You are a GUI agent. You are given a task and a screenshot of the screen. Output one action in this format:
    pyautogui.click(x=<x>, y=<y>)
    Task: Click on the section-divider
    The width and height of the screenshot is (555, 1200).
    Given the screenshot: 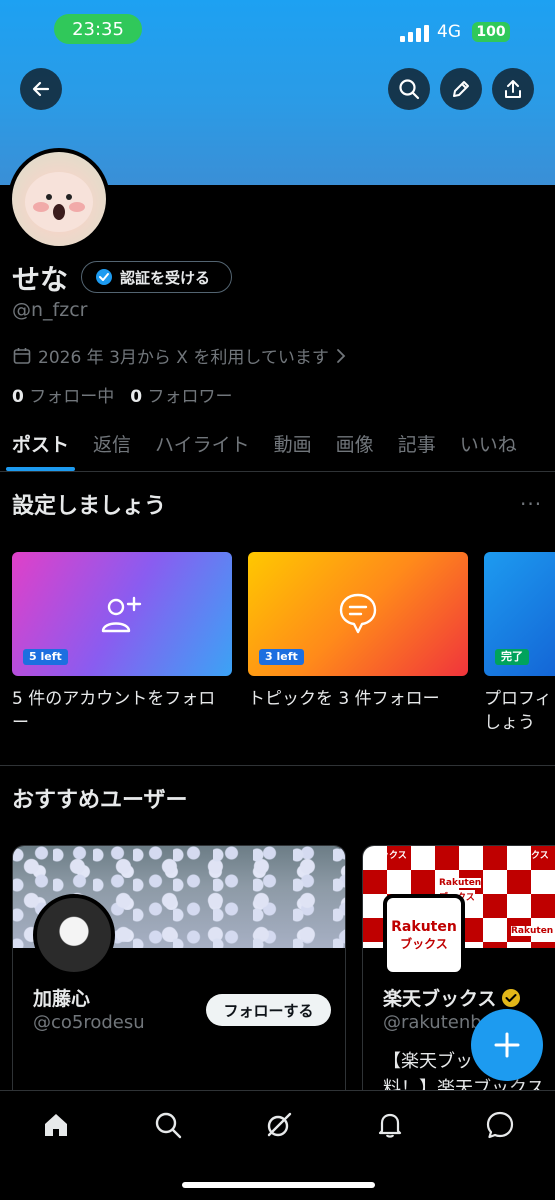 What is the action you would take?
    pyautogui.click(x=277, y=765)
    